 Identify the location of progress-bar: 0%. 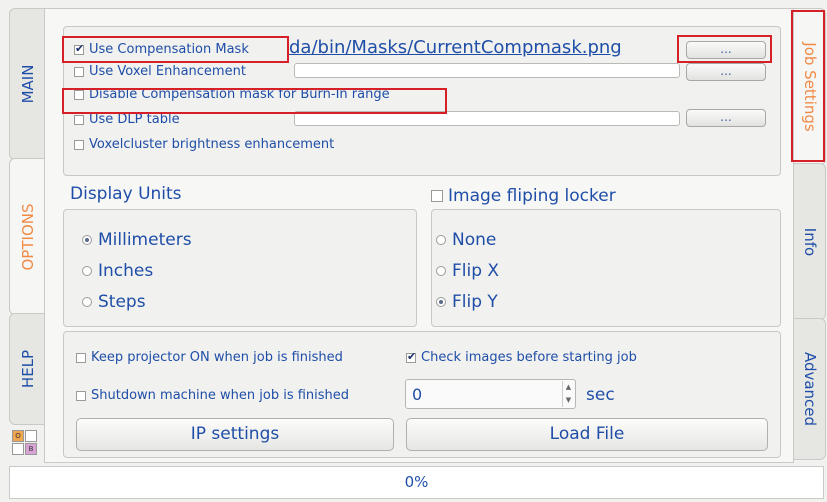
(416, 482).